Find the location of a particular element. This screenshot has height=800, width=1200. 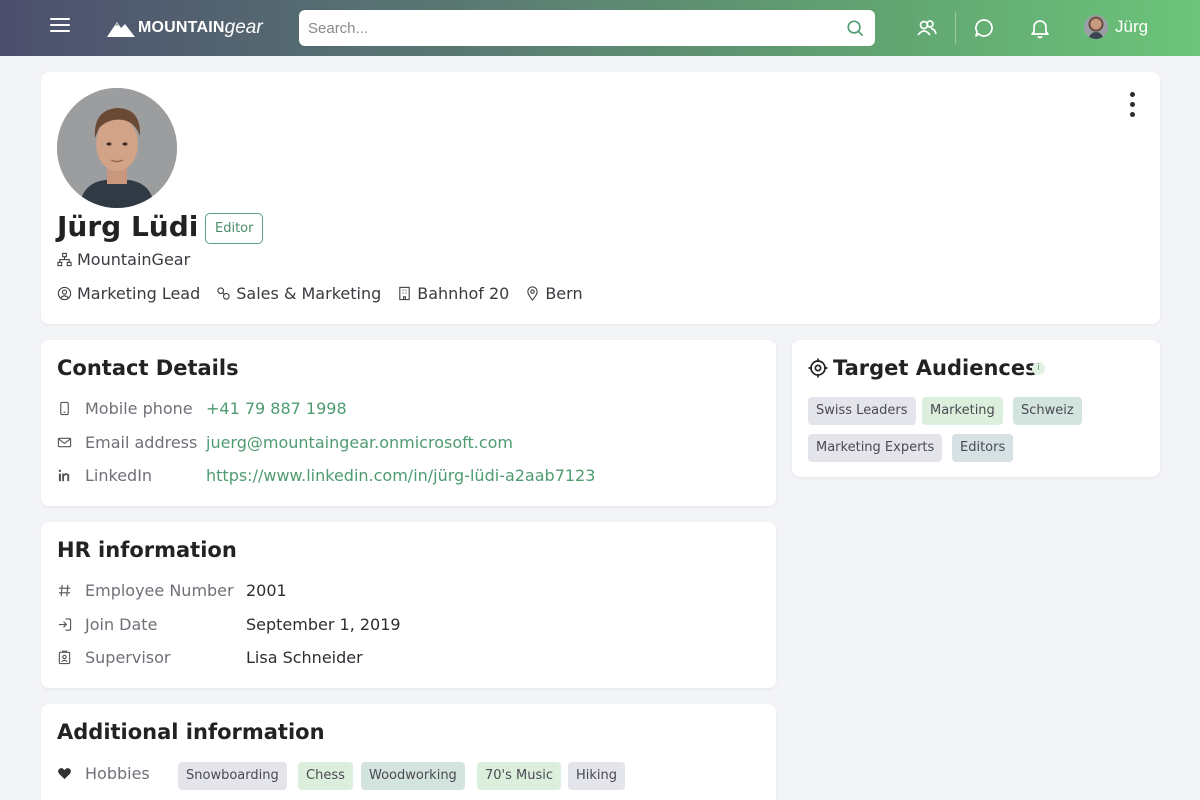

header-divider is located at coordinates (955, 28).